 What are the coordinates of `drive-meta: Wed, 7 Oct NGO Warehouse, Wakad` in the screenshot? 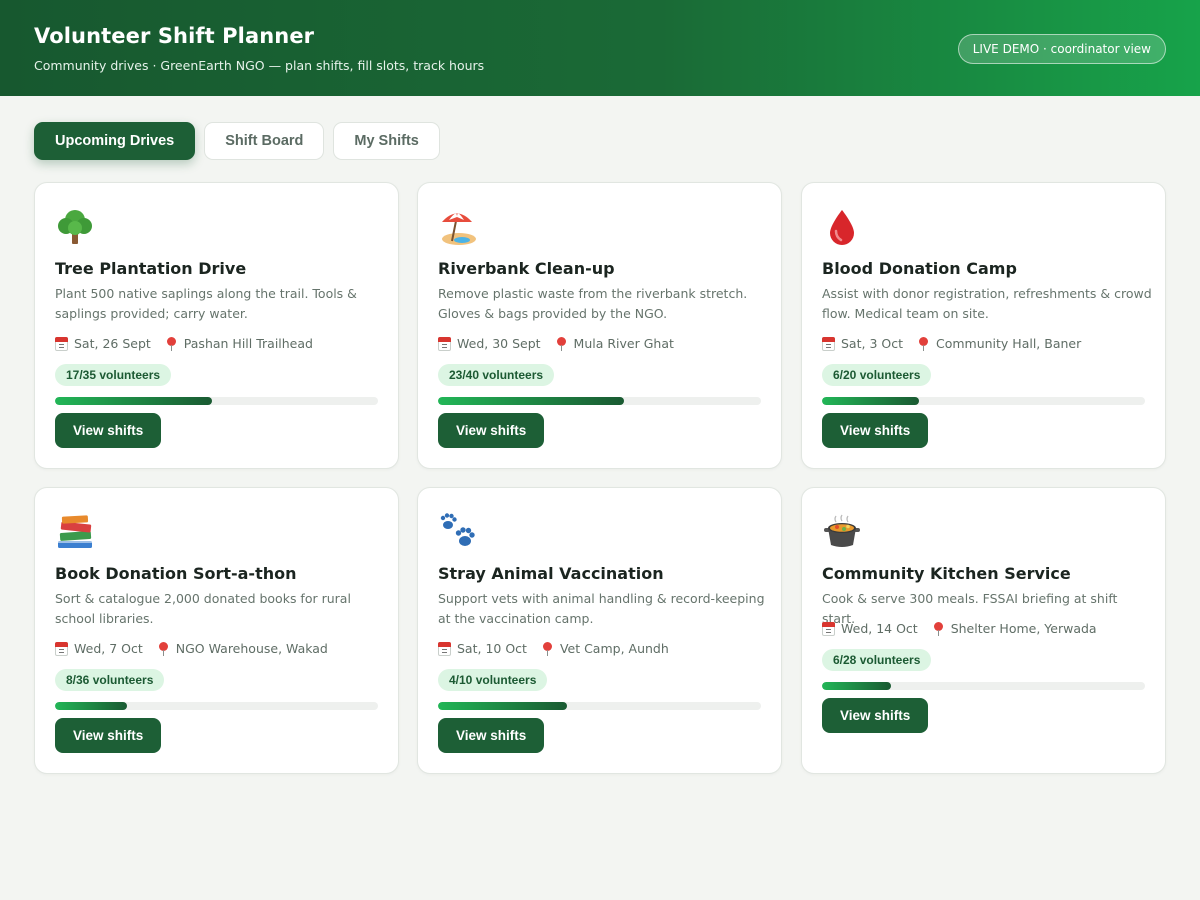 It's located at (191, 648).